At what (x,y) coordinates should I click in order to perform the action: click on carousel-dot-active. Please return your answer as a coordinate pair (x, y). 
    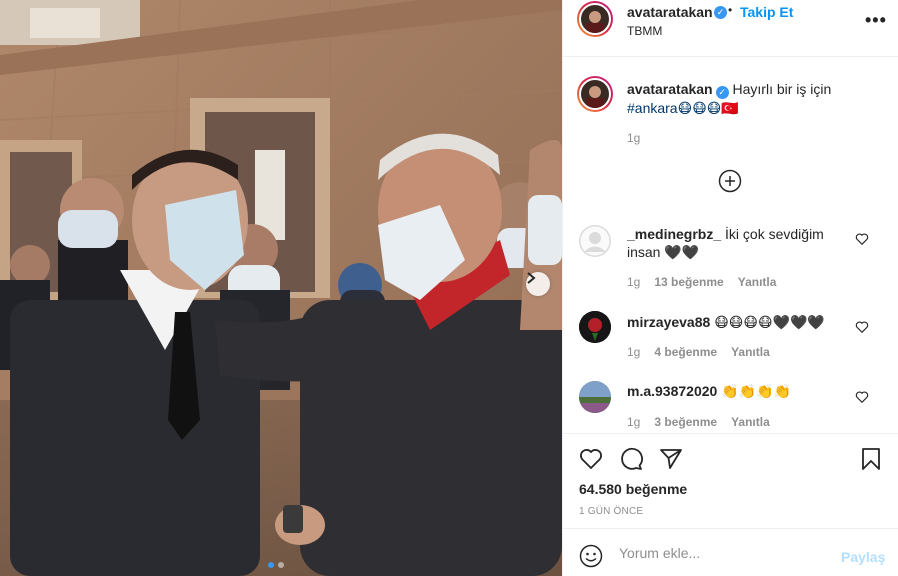
    Looking at the image, I should click on (271, 565).